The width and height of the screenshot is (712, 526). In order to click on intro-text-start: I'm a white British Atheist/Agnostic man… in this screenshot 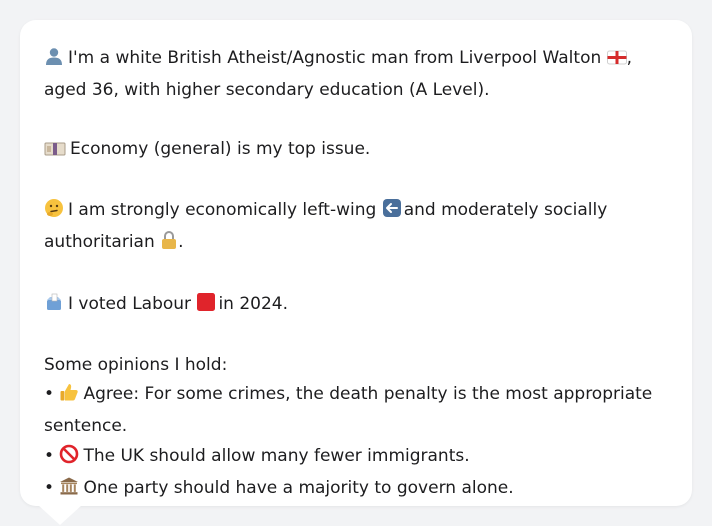, I will do `click(335, 58)`.